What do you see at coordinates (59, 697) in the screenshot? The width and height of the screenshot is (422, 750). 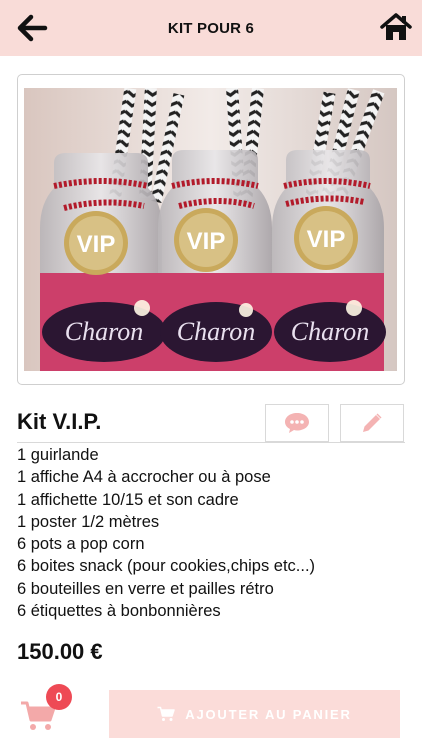 I see `cart-count-badge: 0` at bounding box center [59, 697].